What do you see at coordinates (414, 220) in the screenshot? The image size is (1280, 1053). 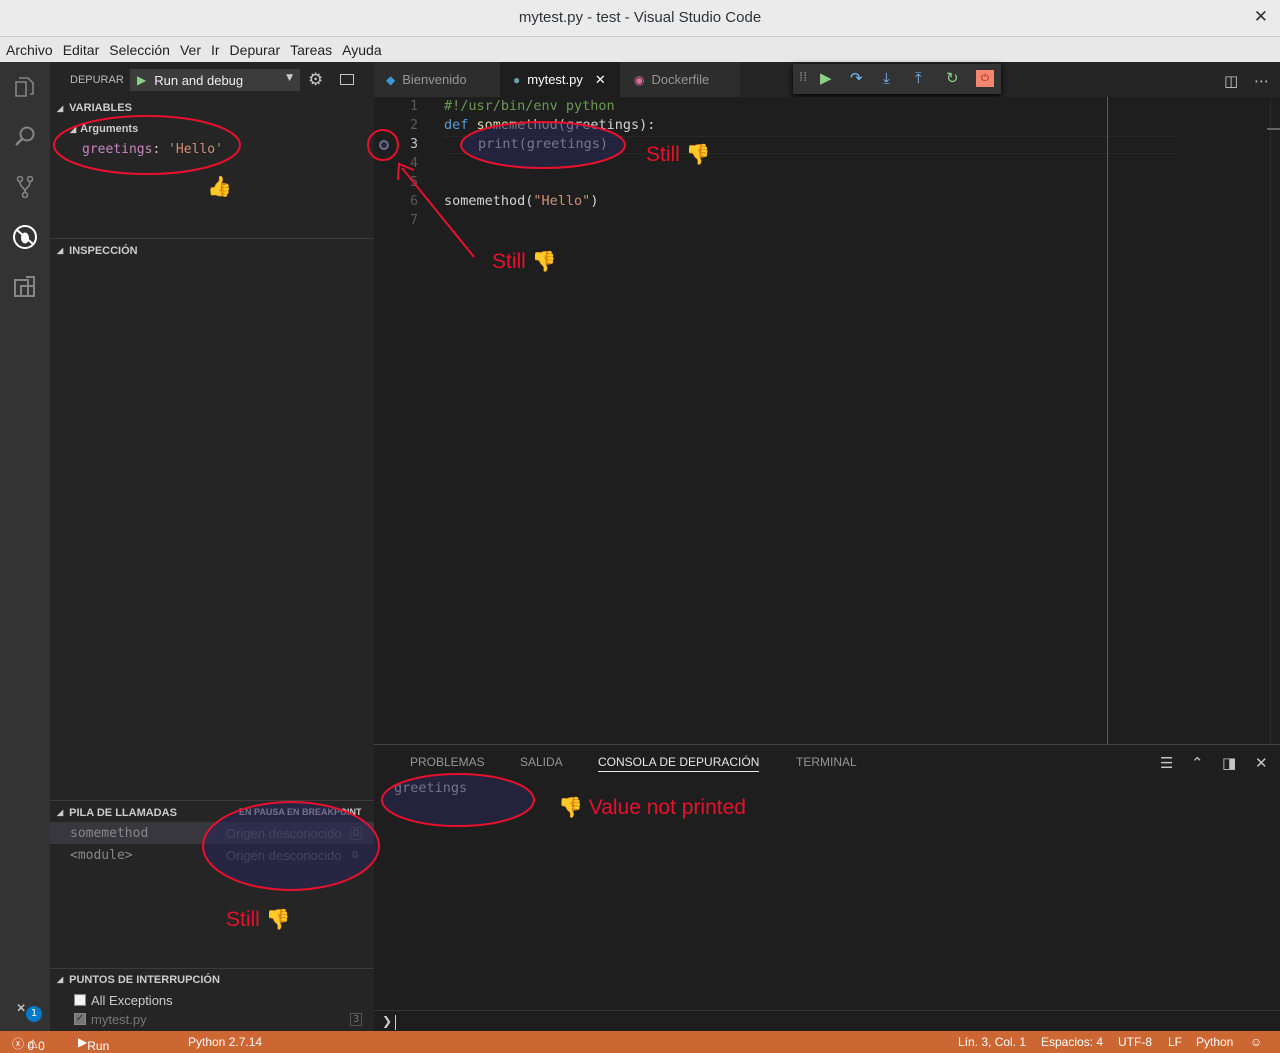 I see `line-number: 7` at bounding box center [414, 220].